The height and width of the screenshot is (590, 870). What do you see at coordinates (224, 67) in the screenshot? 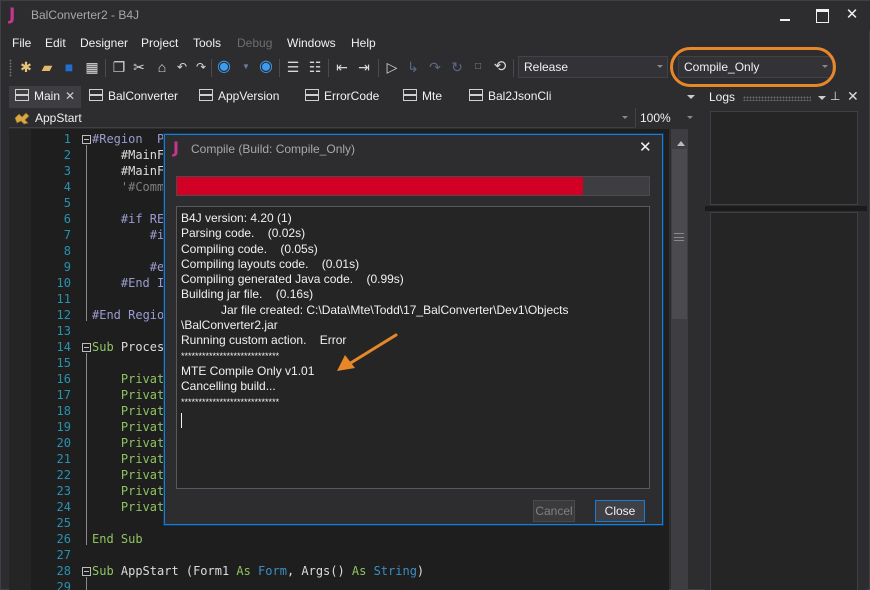
I see `navigate-back-icon: ◉` at bounding box center [224, 67].